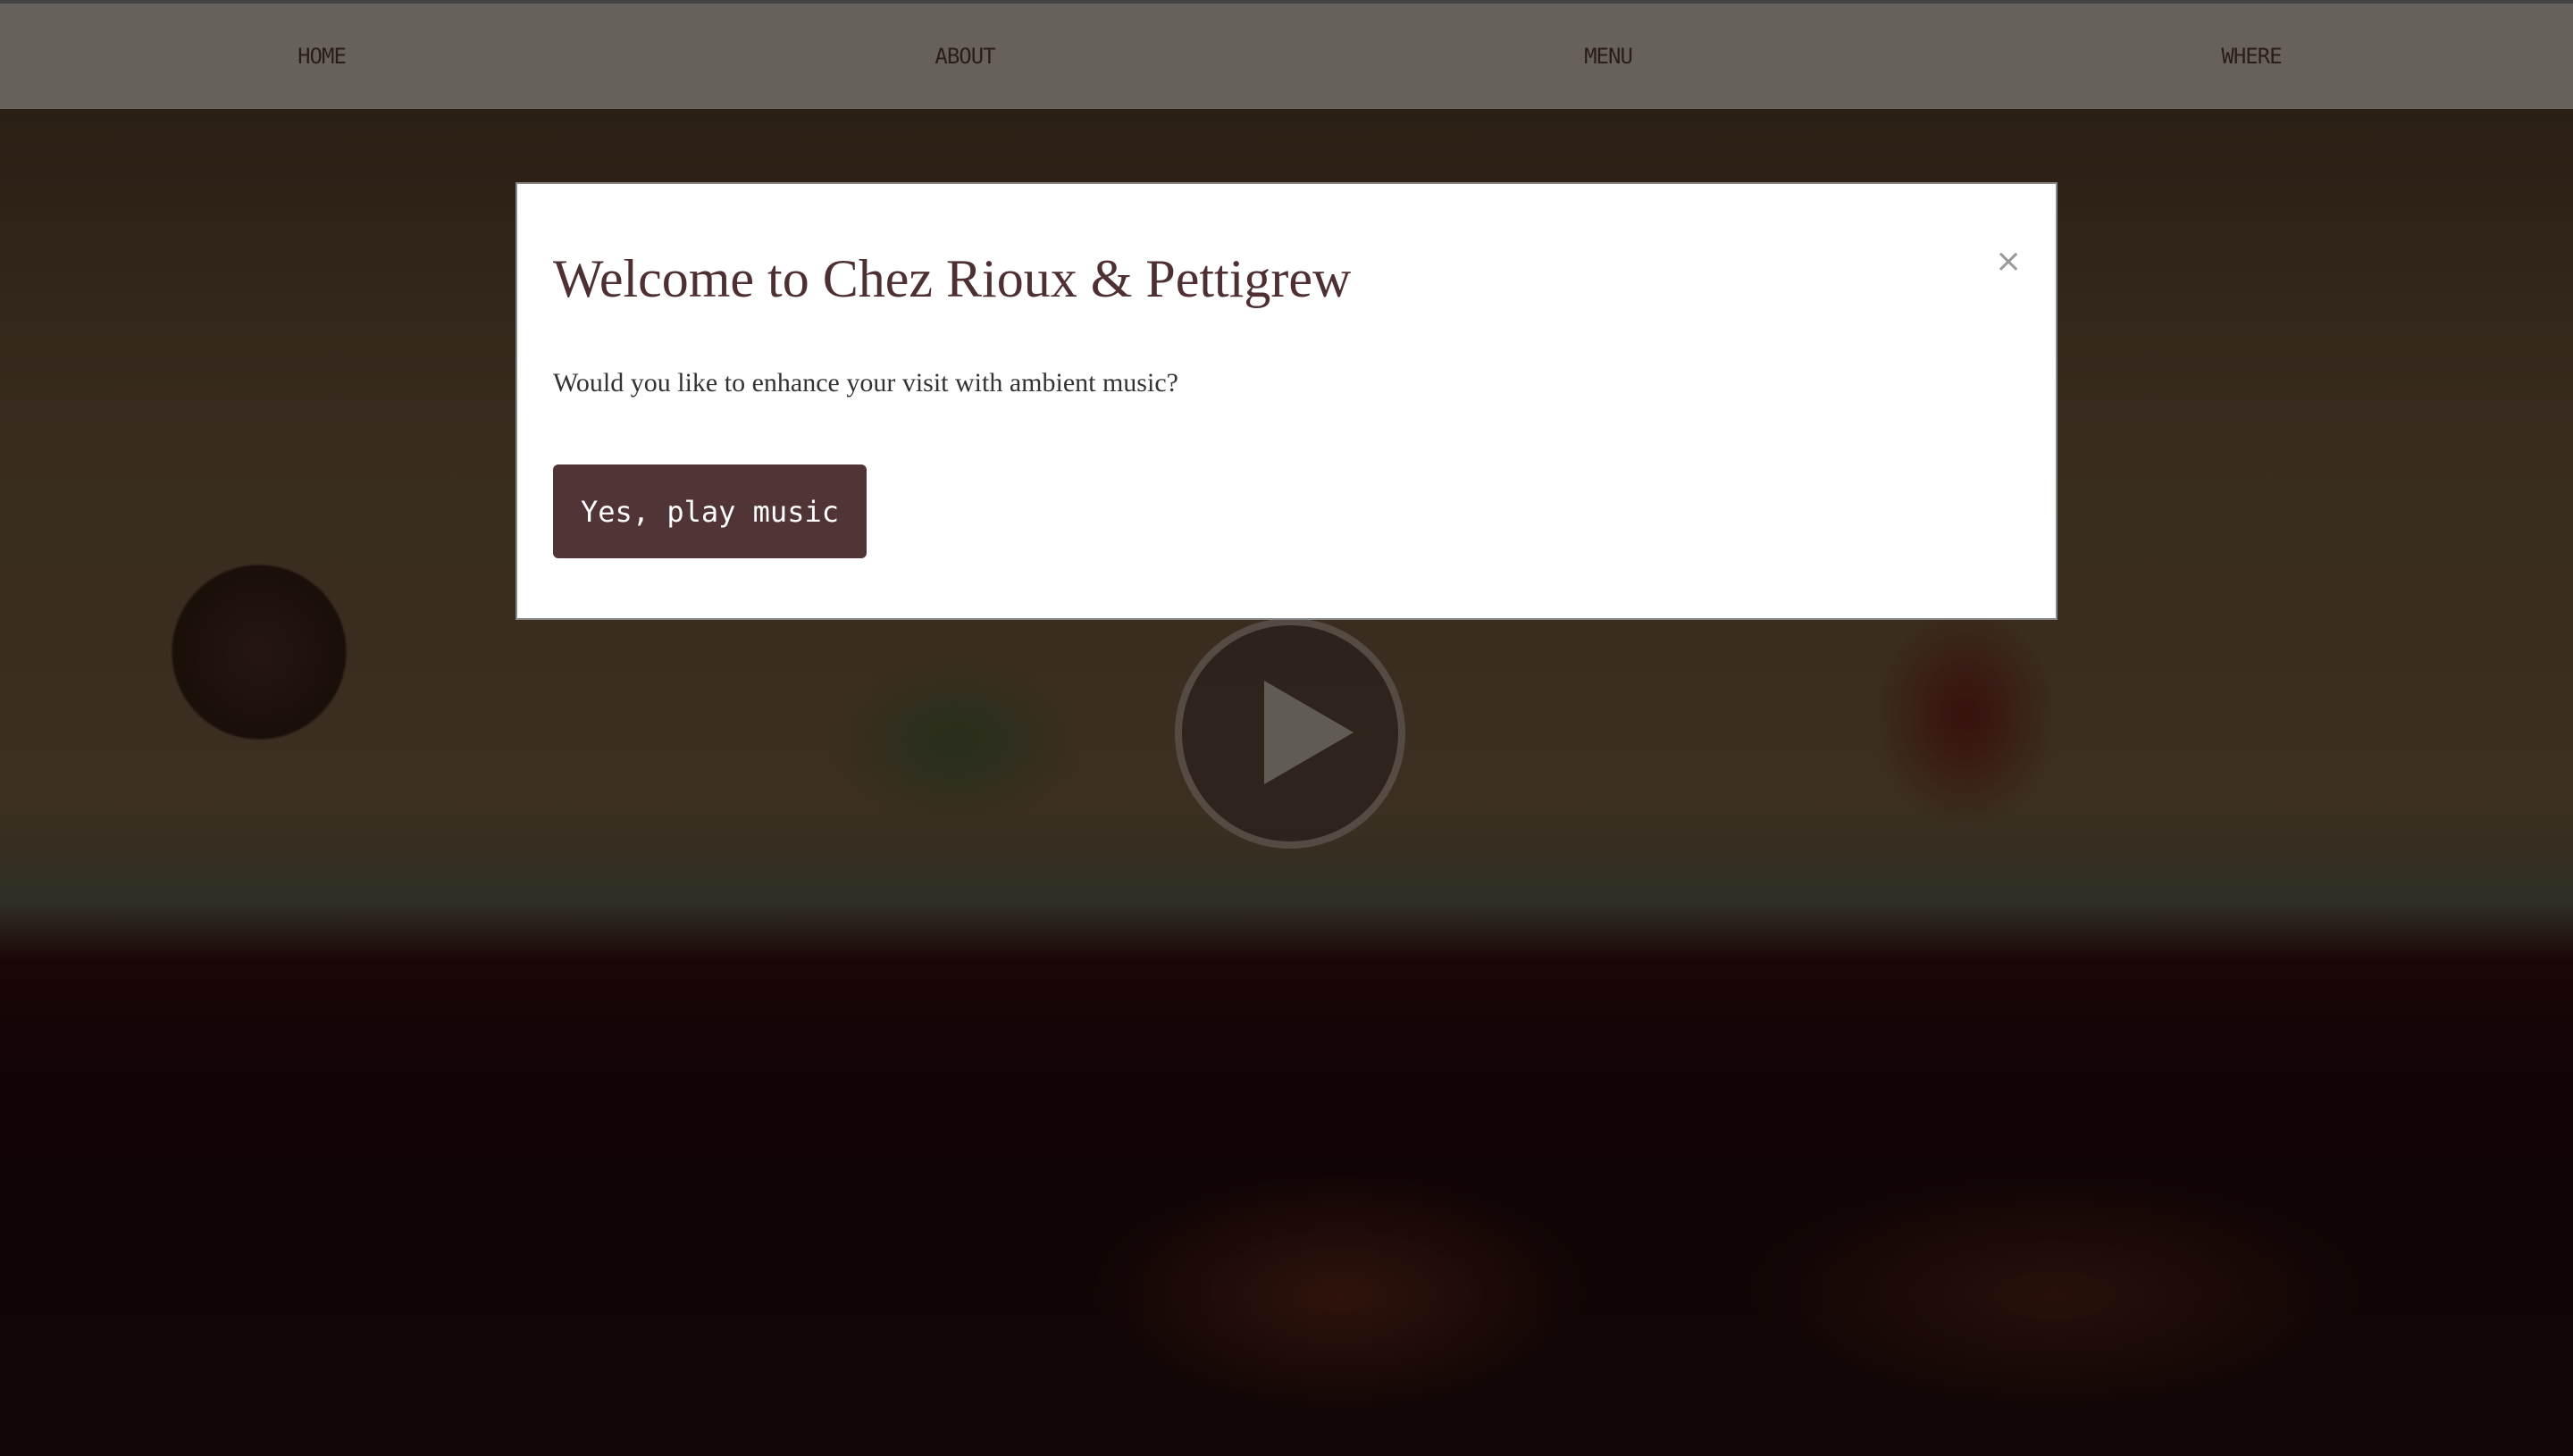 This screenshot has height=1456, width=2573. What do you see at coordinates (1608, 56) in the screenshot?
I see `nav-menu: MENU` at bounding box center [1608, 56].